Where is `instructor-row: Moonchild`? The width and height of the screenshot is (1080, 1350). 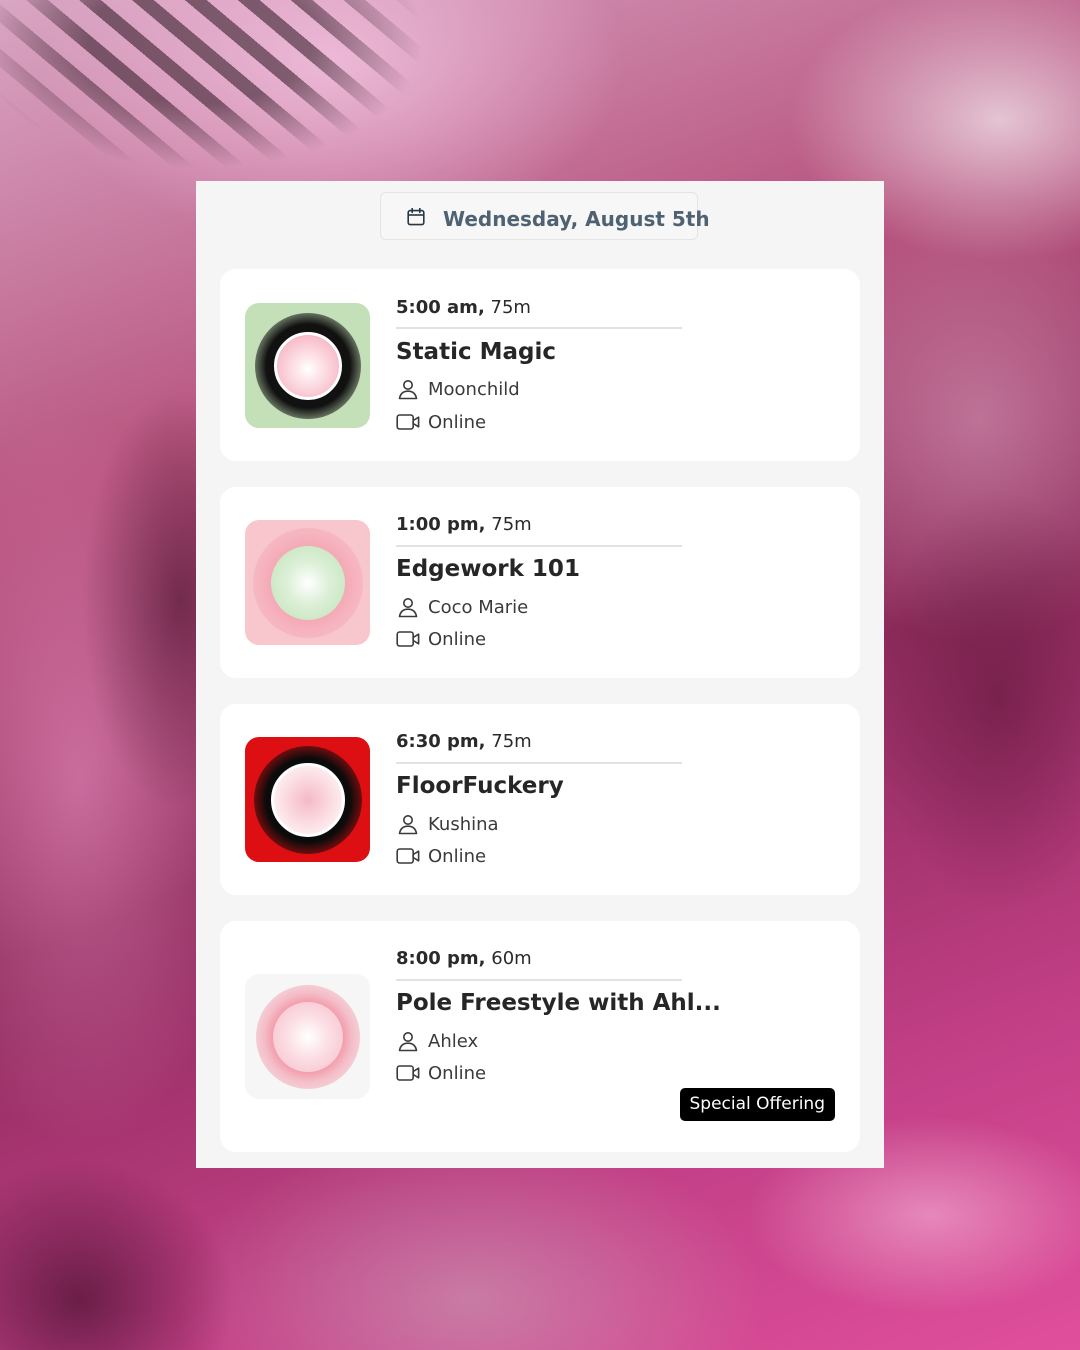 instructor-row: Moonchild is located at coordinates (458, 389).